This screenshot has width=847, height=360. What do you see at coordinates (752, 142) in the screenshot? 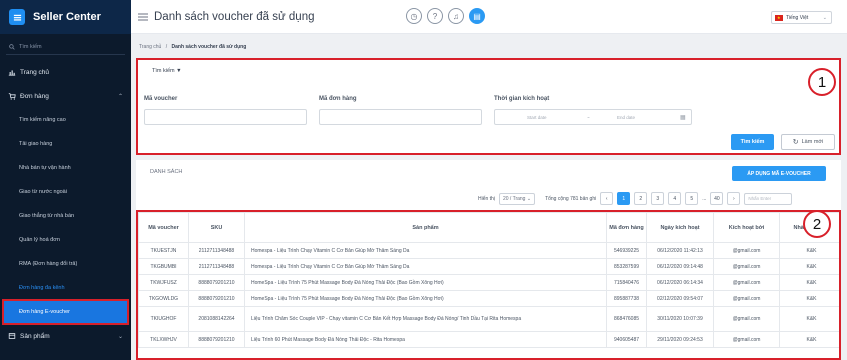
I see `search-button: Tìm kiếm` at bounding box center [752, 142].